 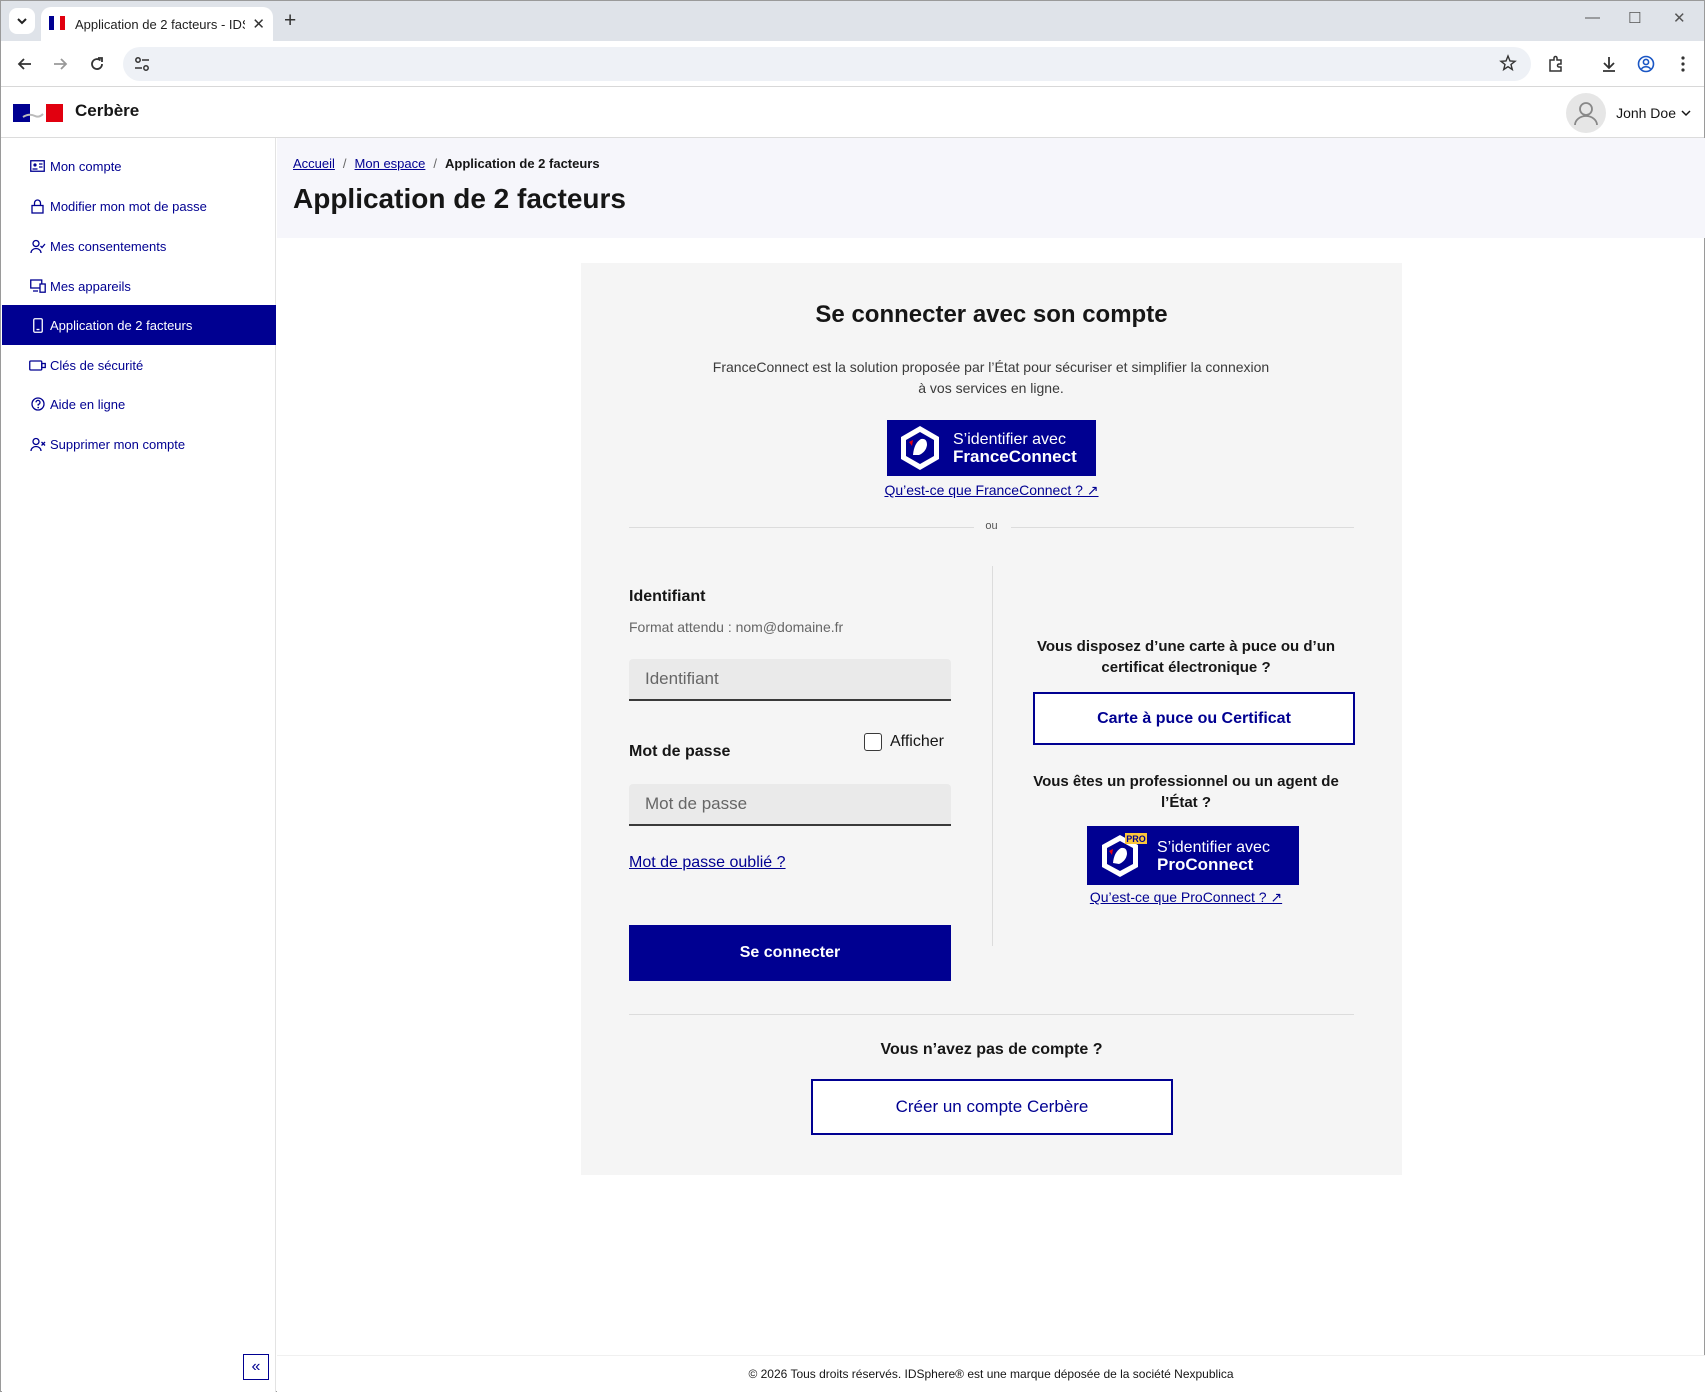 I want to click on smartphone-icon, so click(x=37, y=325).